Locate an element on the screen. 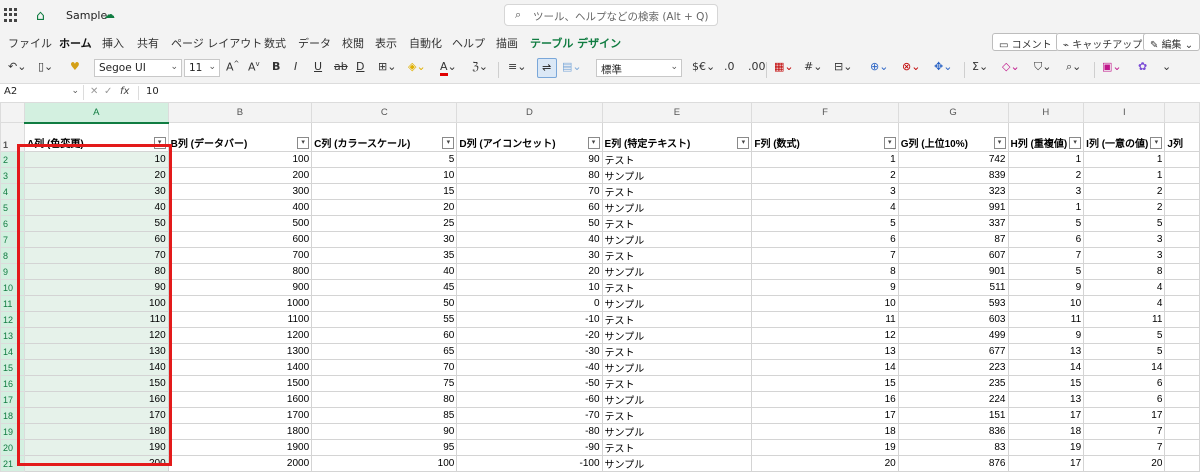  cell-c: 15 is located at coordinates (384, 191).